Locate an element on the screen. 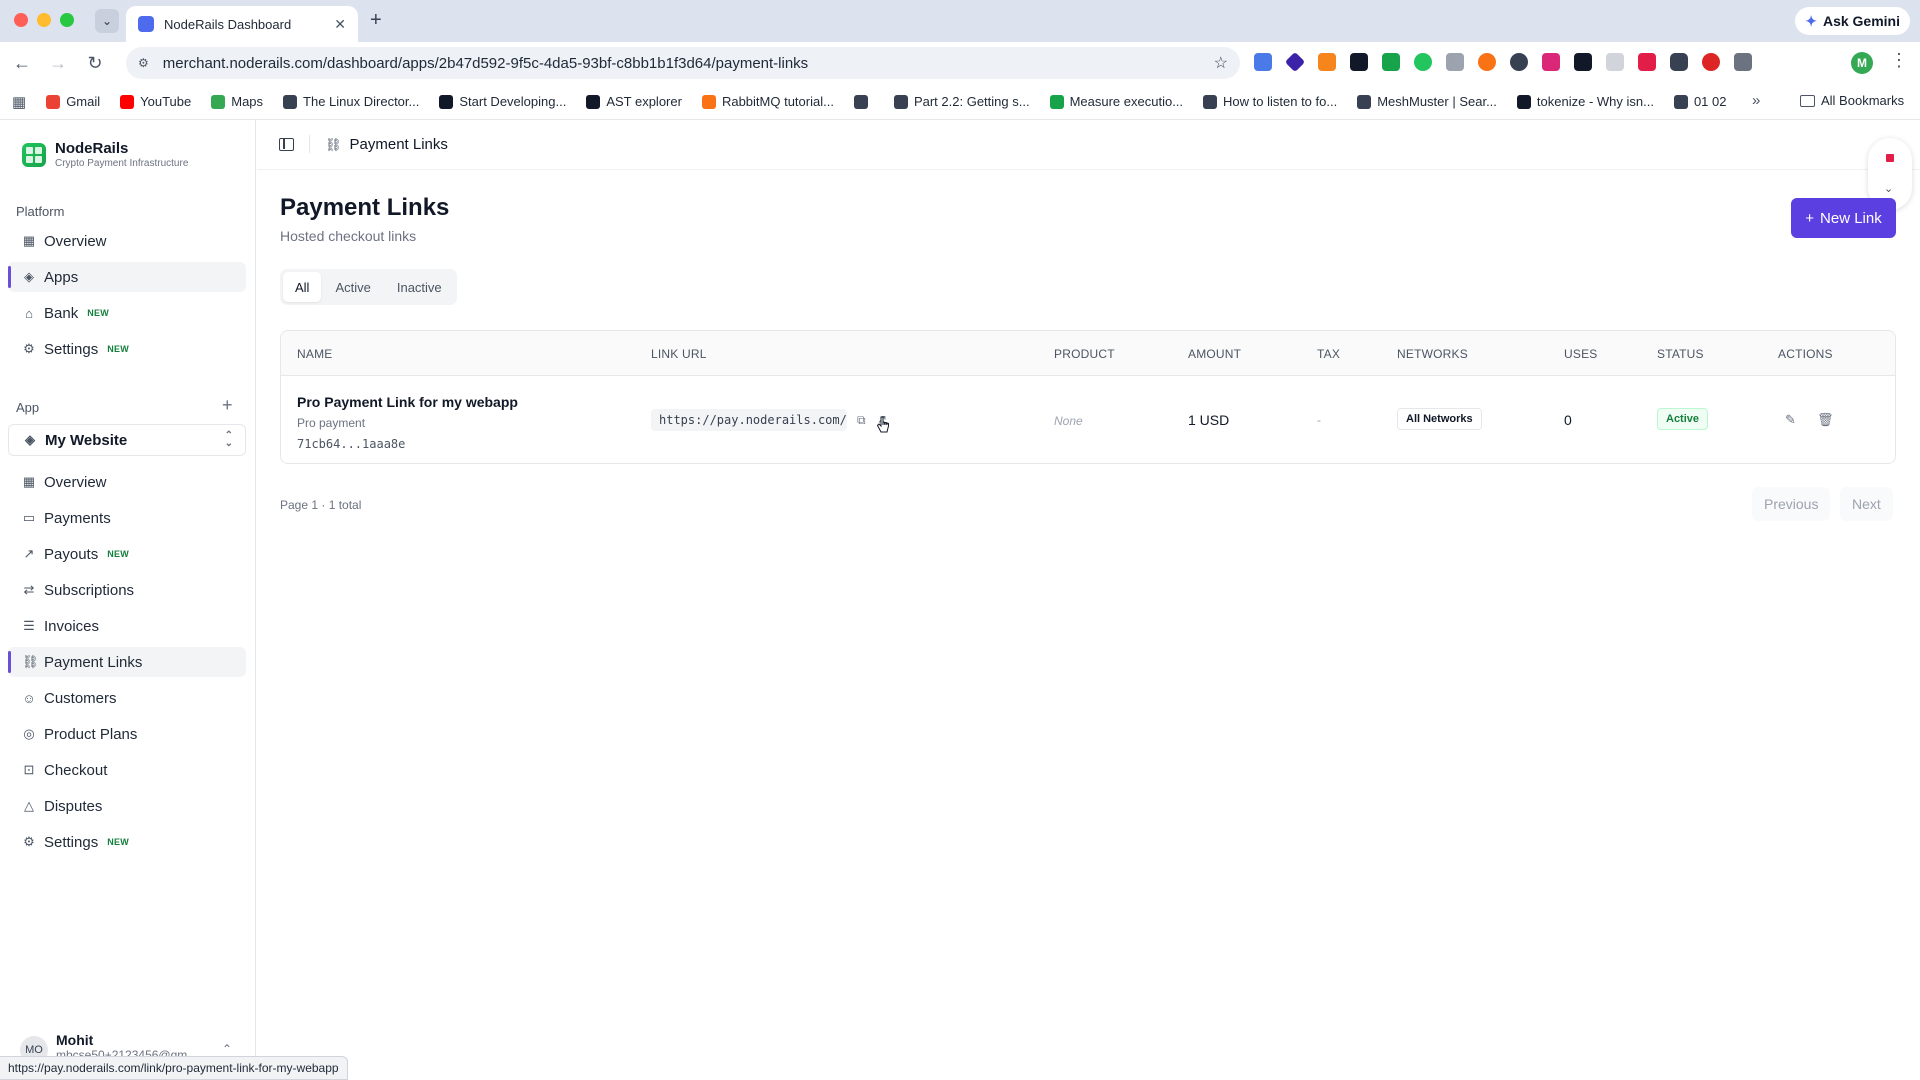  link-id: 71cb64...1aaa8e is located at coordinates (351, 444).